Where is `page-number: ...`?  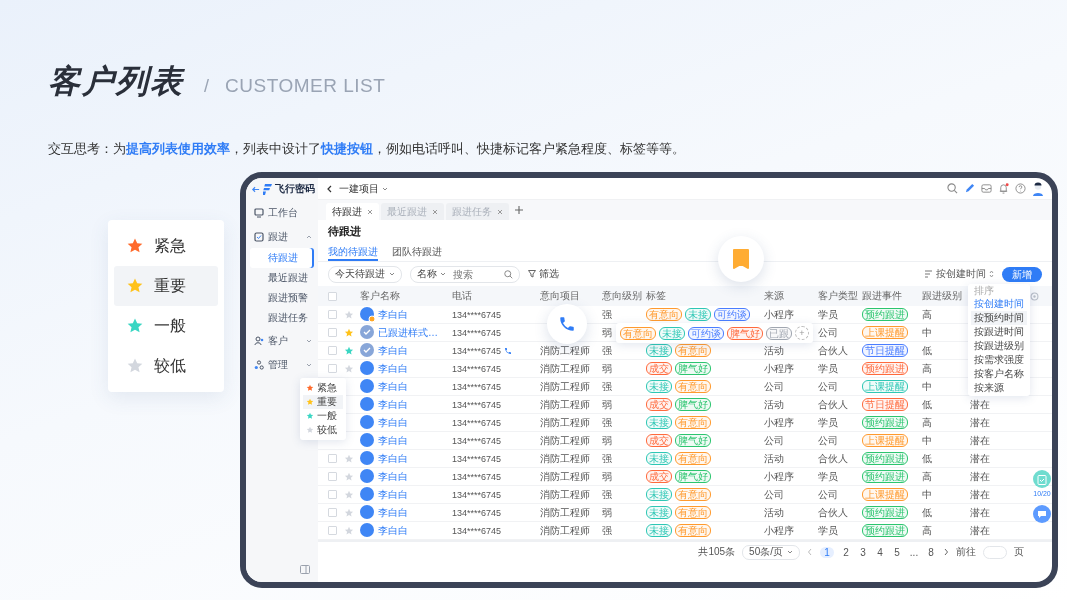
page-number: ... is located at coordinates (914, 552).